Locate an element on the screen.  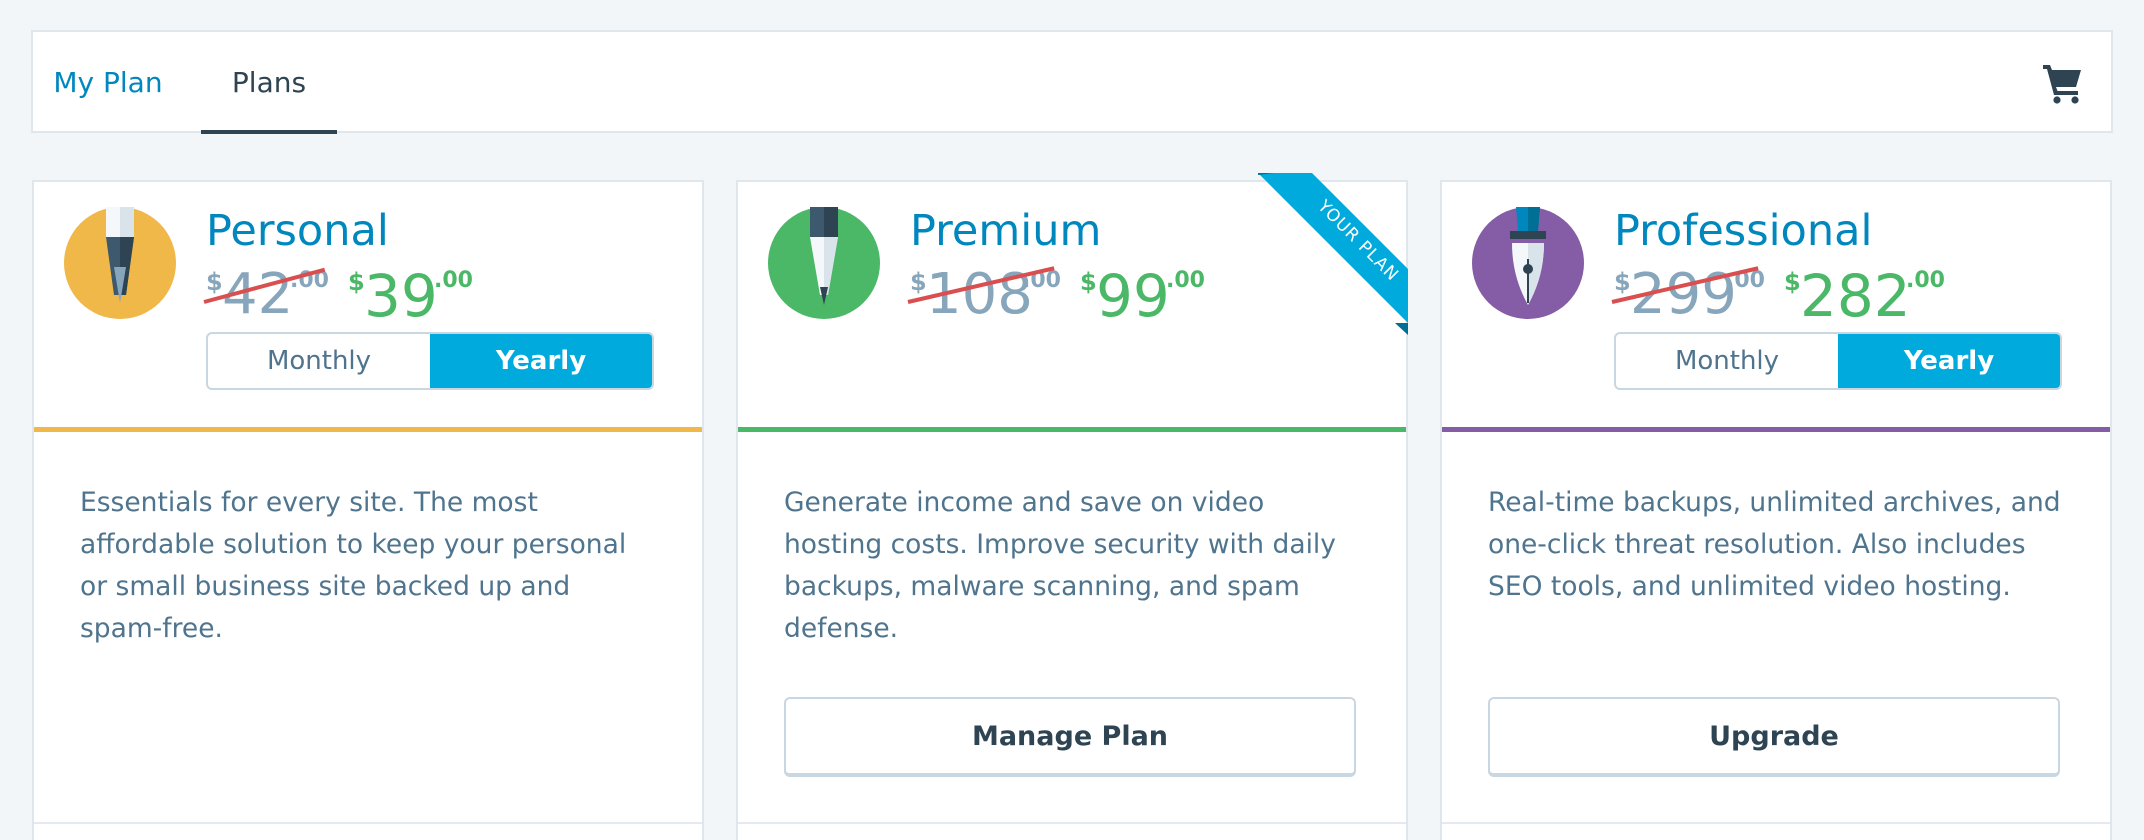
plan-name: Personal is located at coordinates (297, 231).